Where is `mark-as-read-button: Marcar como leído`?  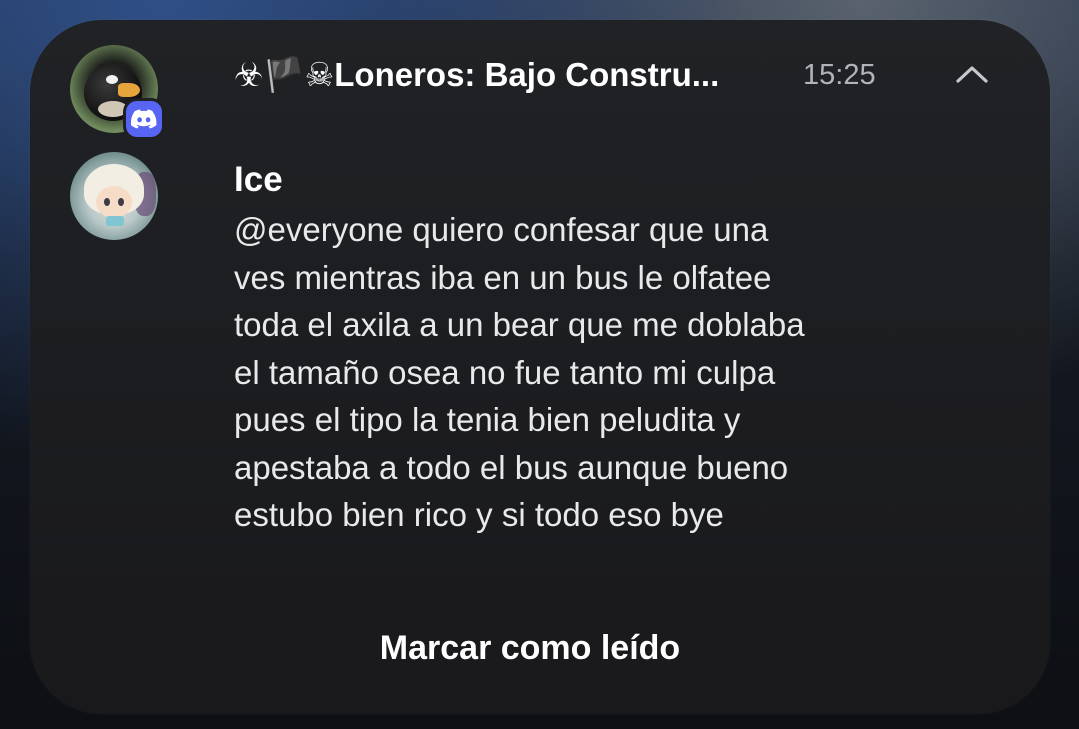 mark-as-read-button: Marcar como leído is located at coordinates (530, 648).